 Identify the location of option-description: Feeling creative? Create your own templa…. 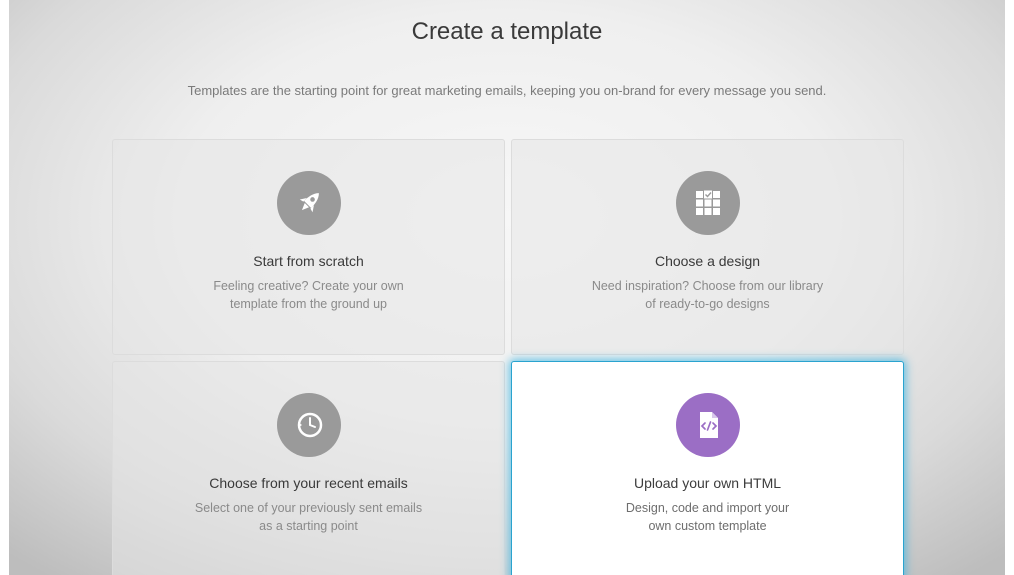
(309, 295).